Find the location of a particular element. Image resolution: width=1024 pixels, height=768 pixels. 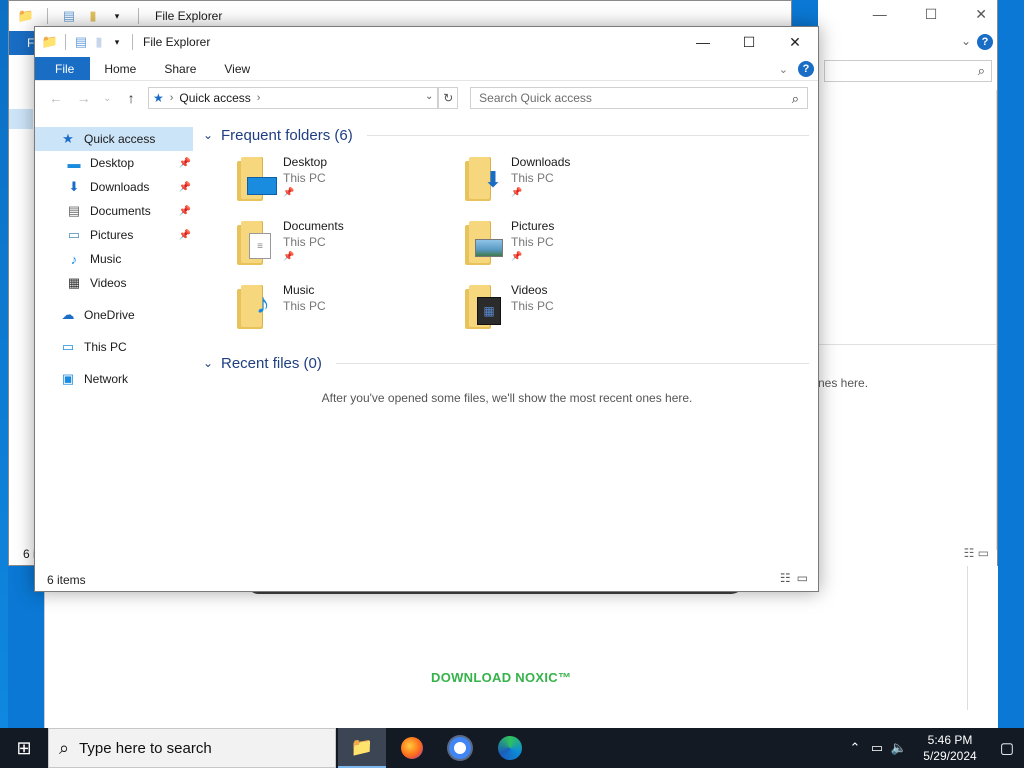

refresh-button: ↻ is located at coordinates (448, 98).